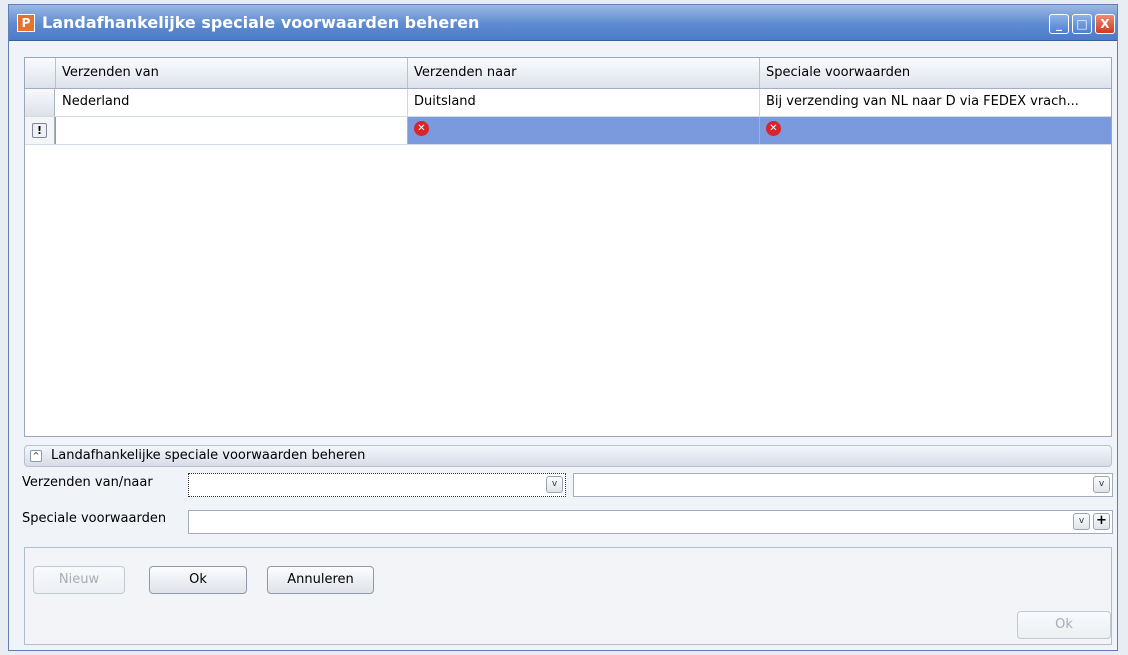 Image resolution: width=1128 pixels, height=655 pixels. Describe the element at coordinates (232, 73) in the screenshot. I see `column-header-ship-from: Verzenden van` at that location.